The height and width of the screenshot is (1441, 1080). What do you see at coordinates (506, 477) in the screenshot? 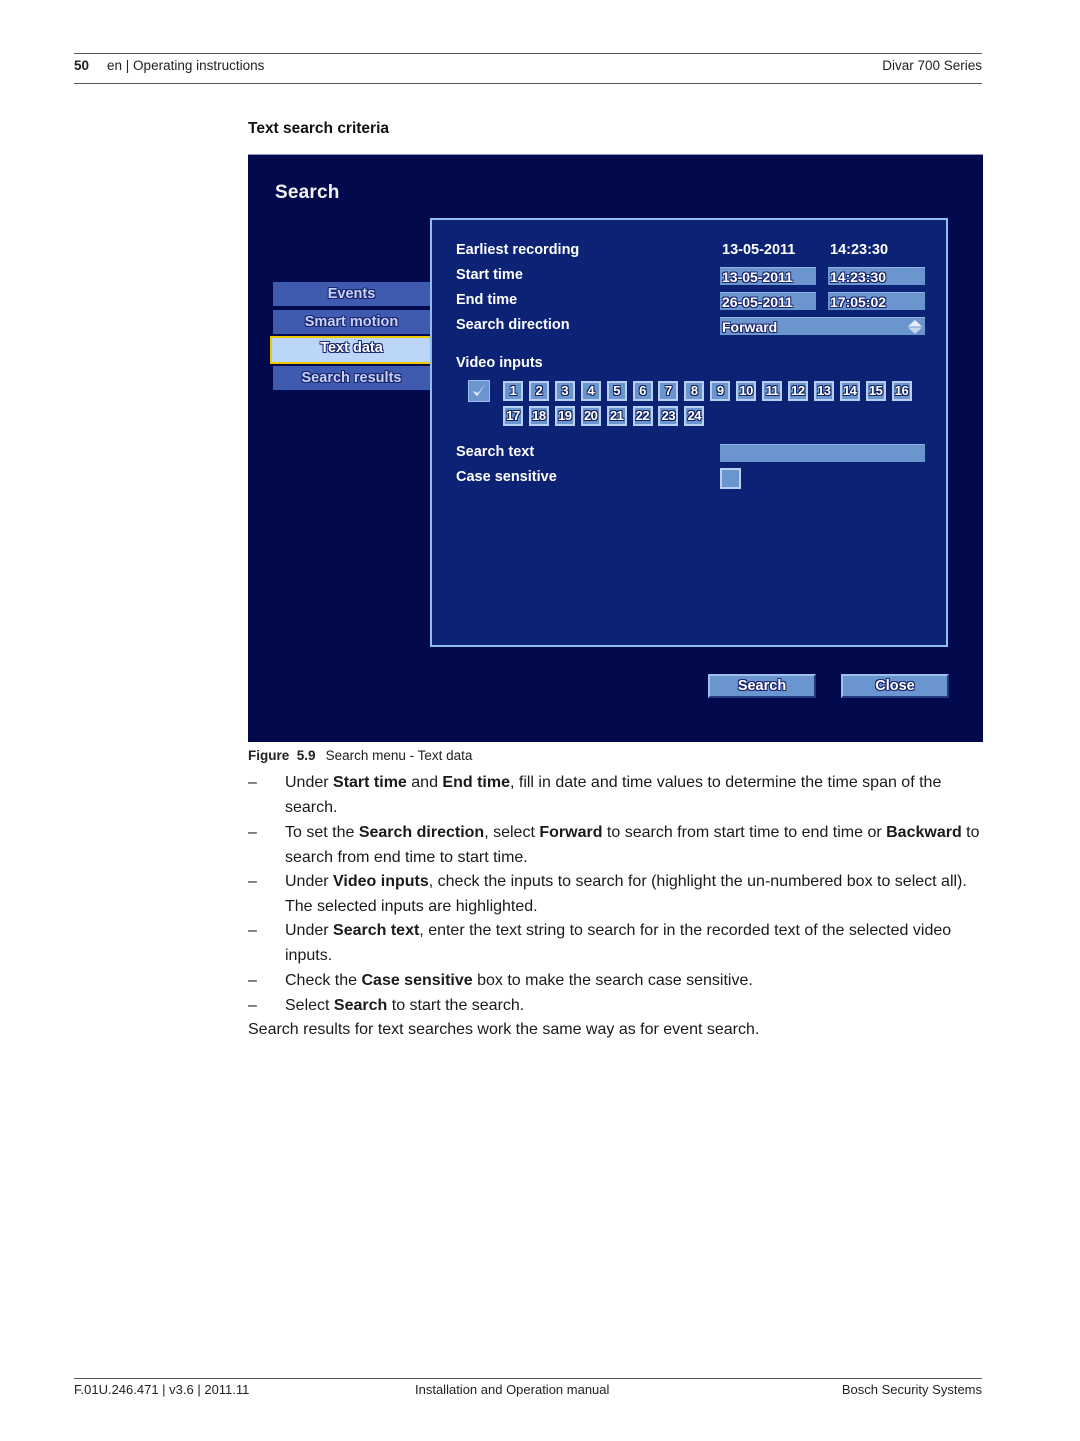
I see `case-sensitive-label: Case sensitive` at bounding box center [506, 477].